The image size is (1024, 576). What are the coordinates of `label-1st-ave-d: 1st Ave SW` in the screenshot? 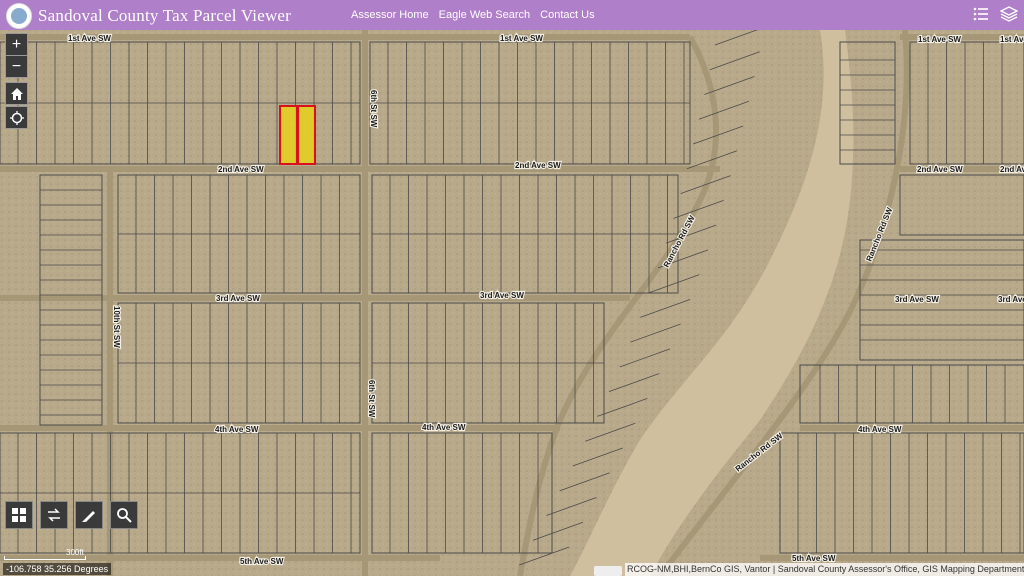 It's located at (1012, 39).